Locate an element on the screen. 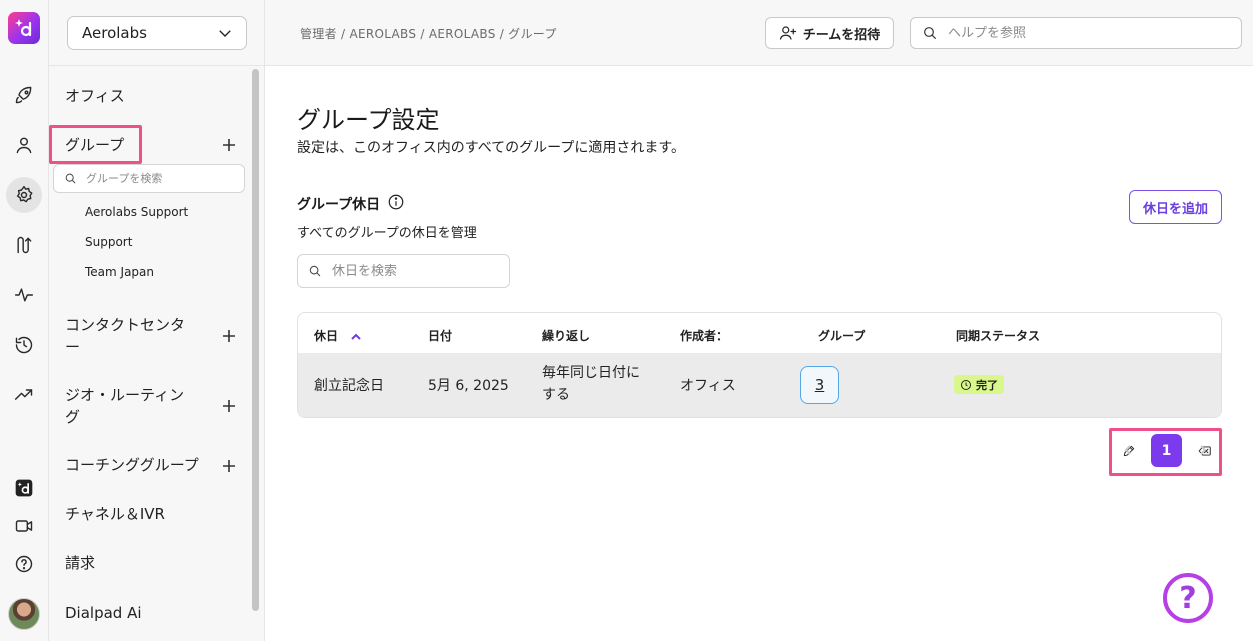 Image resolution: width=1253 pixels, height=641 pixels. app-rail is located at coordinates (24, 320).